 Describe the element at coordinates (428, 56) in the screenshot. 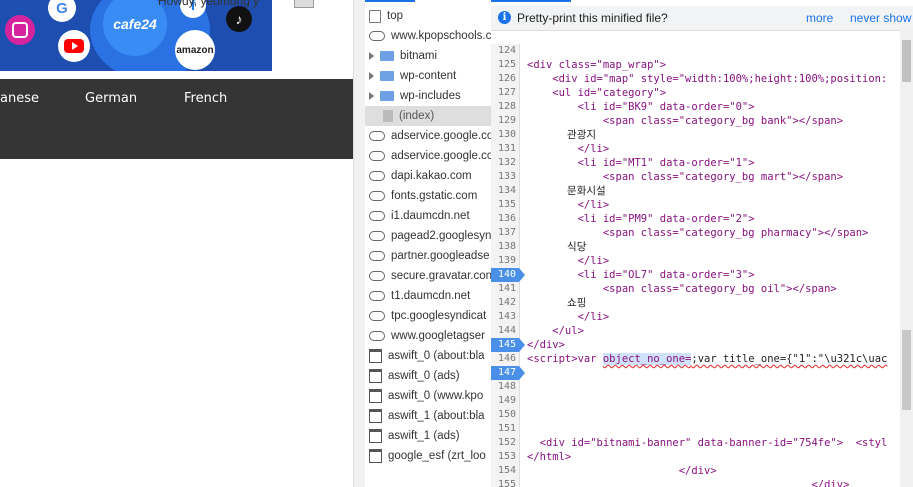

I see `tree-item: bitnami` at that location.